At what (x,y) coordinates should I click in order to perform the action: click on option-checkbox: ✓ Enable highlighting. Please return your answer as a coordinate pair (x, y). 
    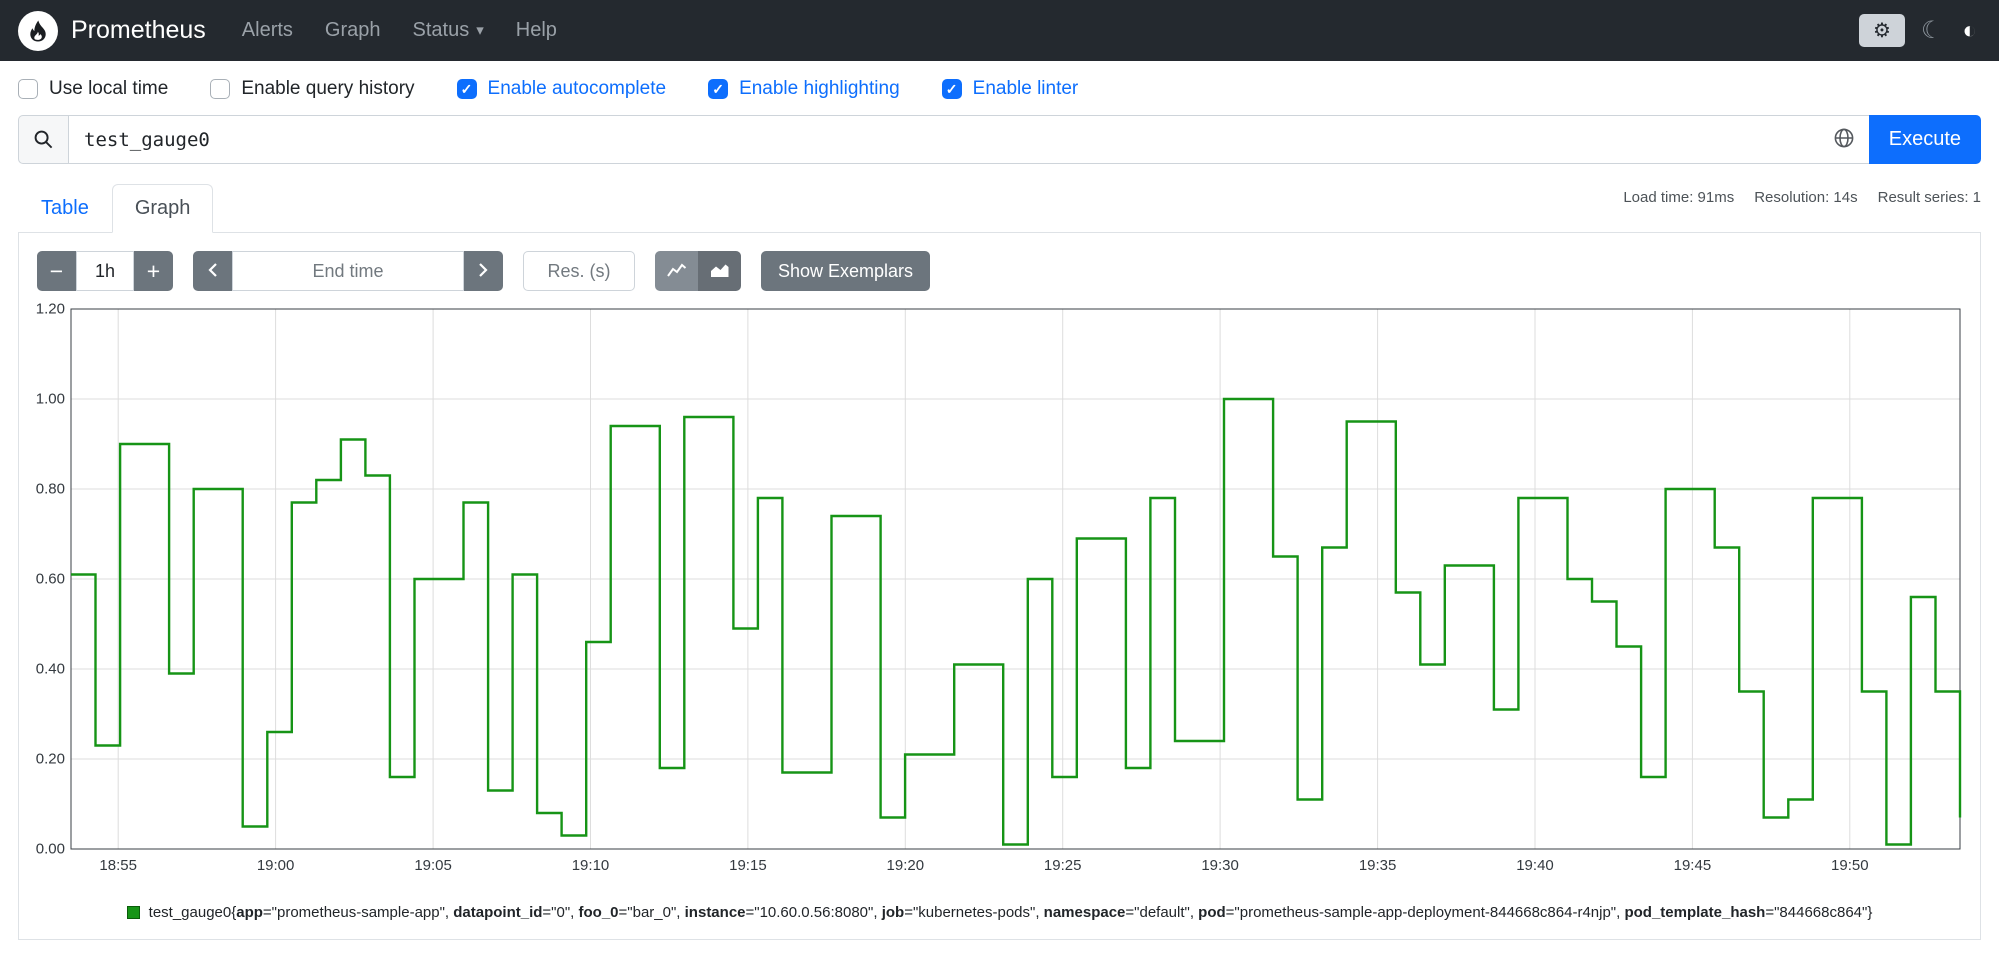
    Looking at the image, I should click on (804, 89).